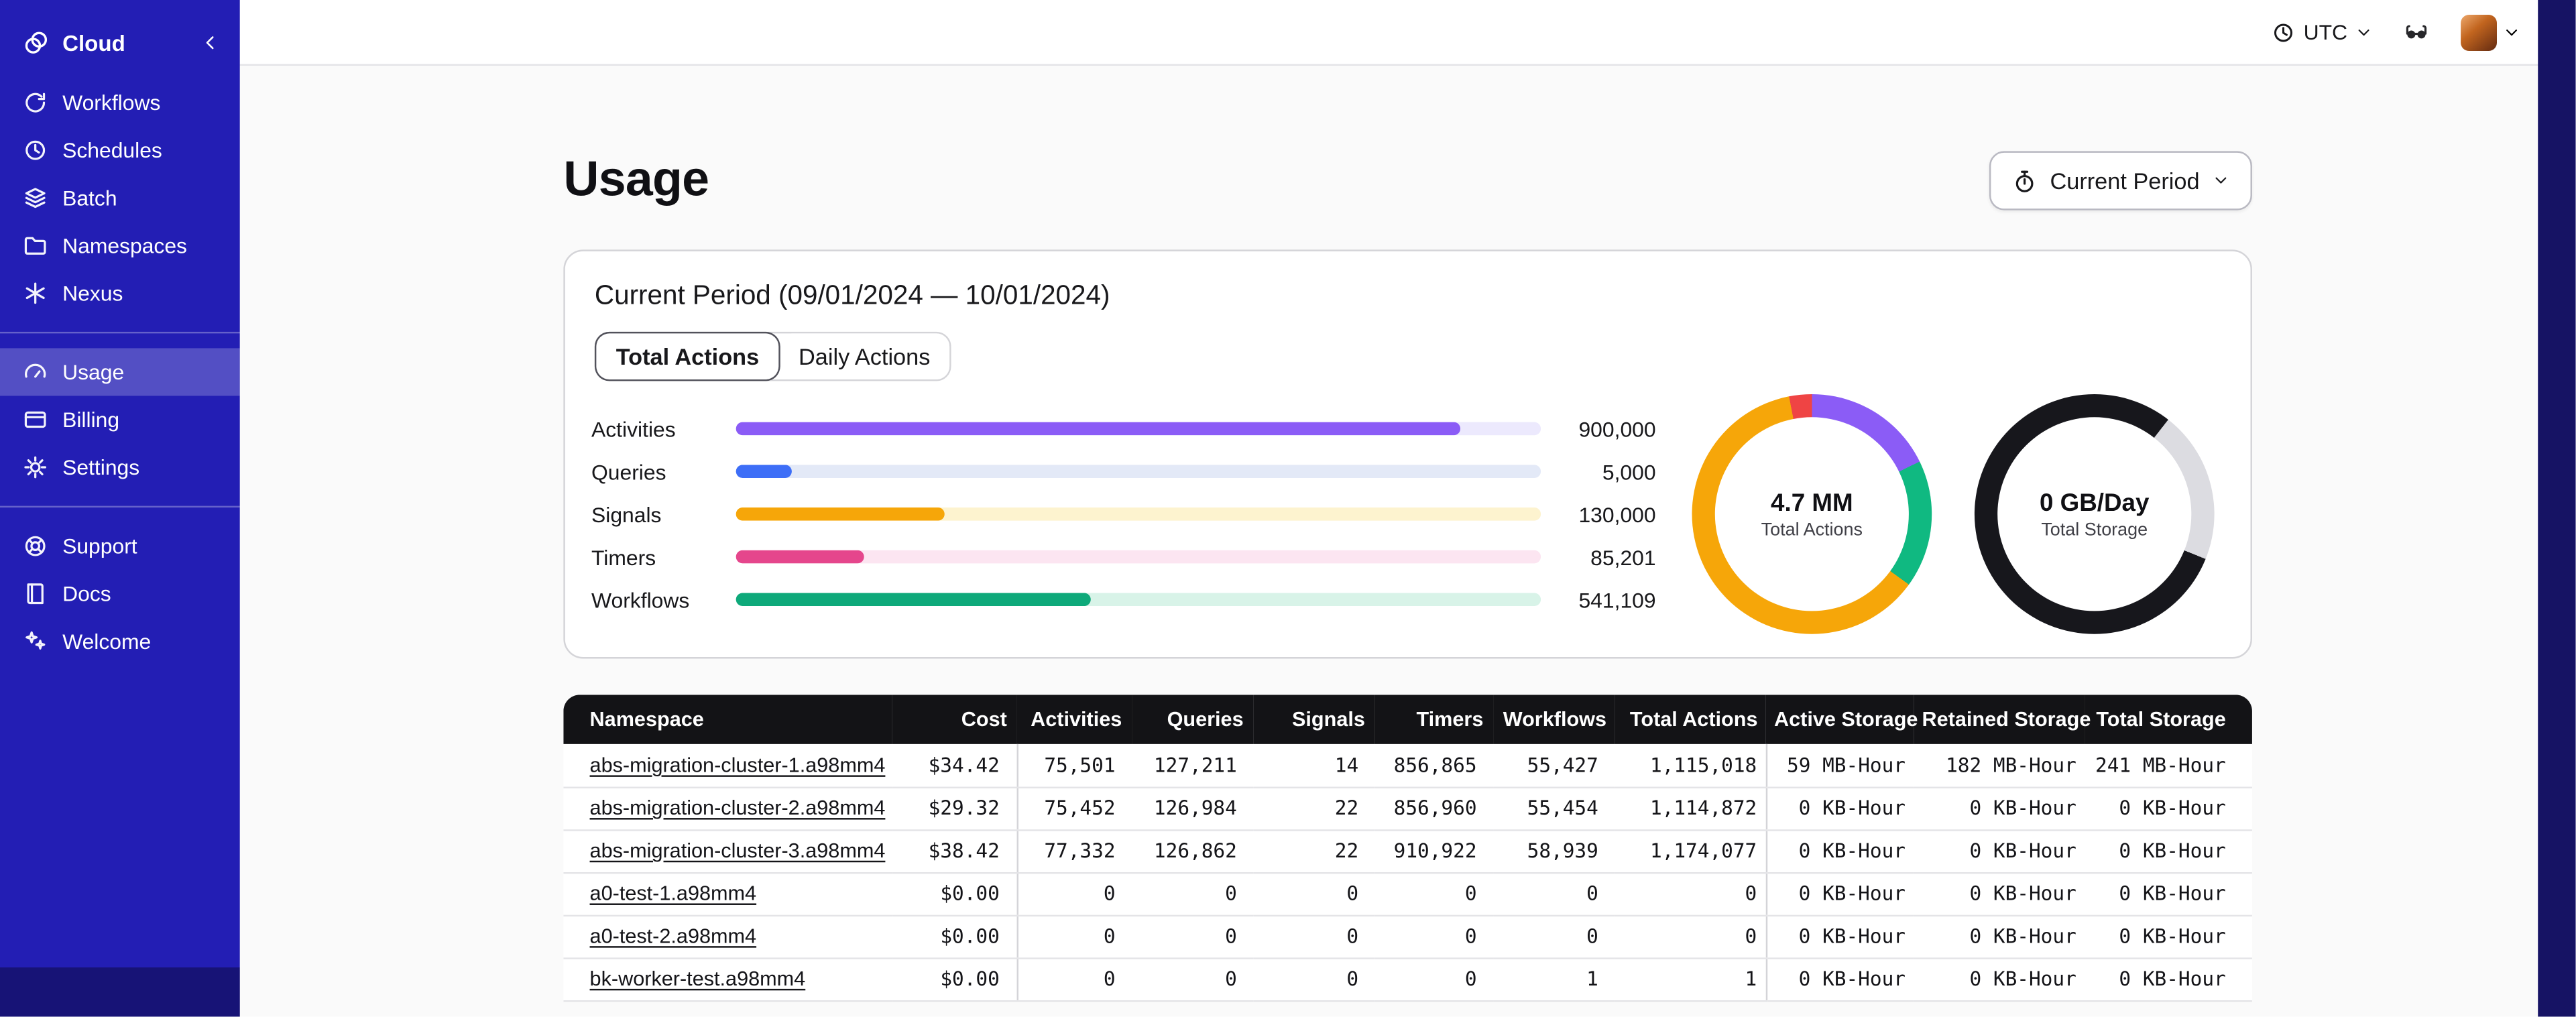  I want to click on namespace-link: abs-migration-cluster-2.a98mm4, so click(738, 807).